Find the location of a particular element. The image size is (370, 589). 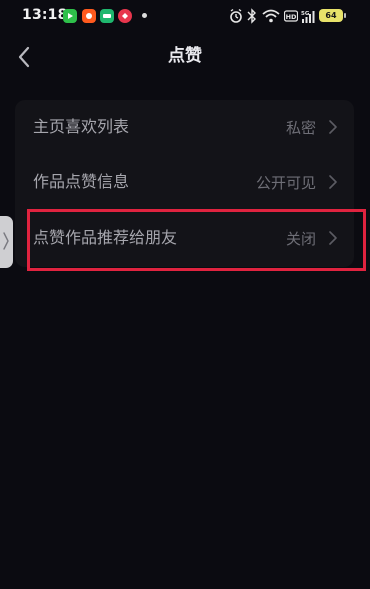

battery-icon: 64 is located at coordinates (331, 15).